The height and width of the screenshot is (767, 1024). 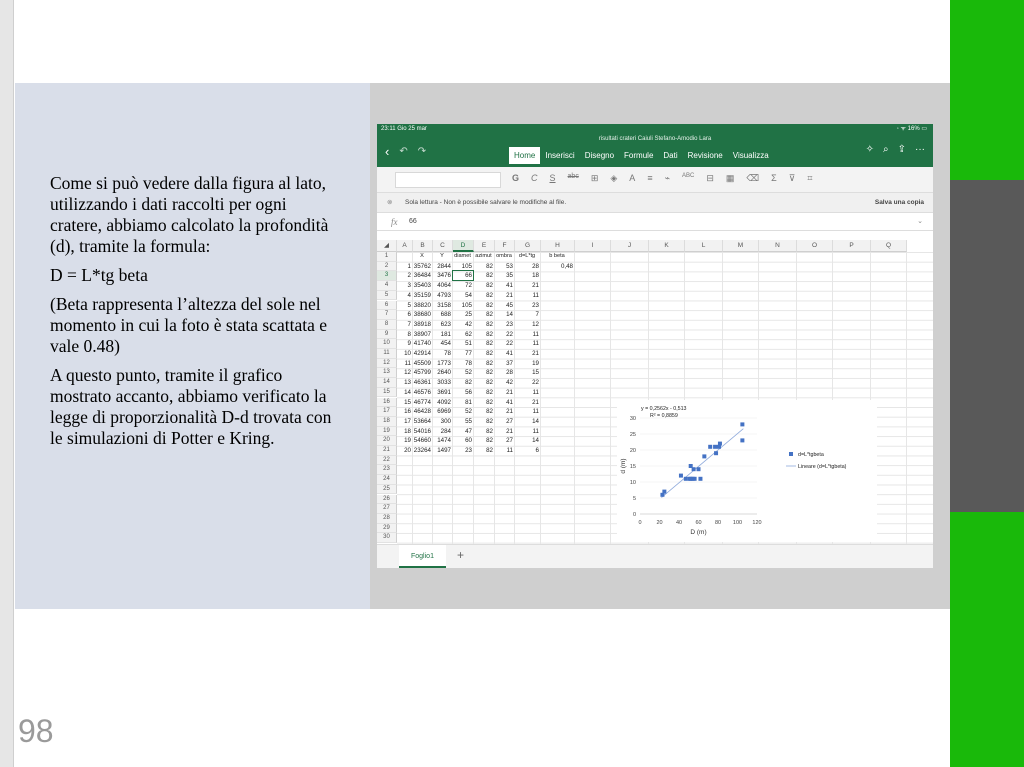 What do you see at coordinates (404, 286) in the screenshot?
I see `cell: 3` at bounding box center [404, 286].